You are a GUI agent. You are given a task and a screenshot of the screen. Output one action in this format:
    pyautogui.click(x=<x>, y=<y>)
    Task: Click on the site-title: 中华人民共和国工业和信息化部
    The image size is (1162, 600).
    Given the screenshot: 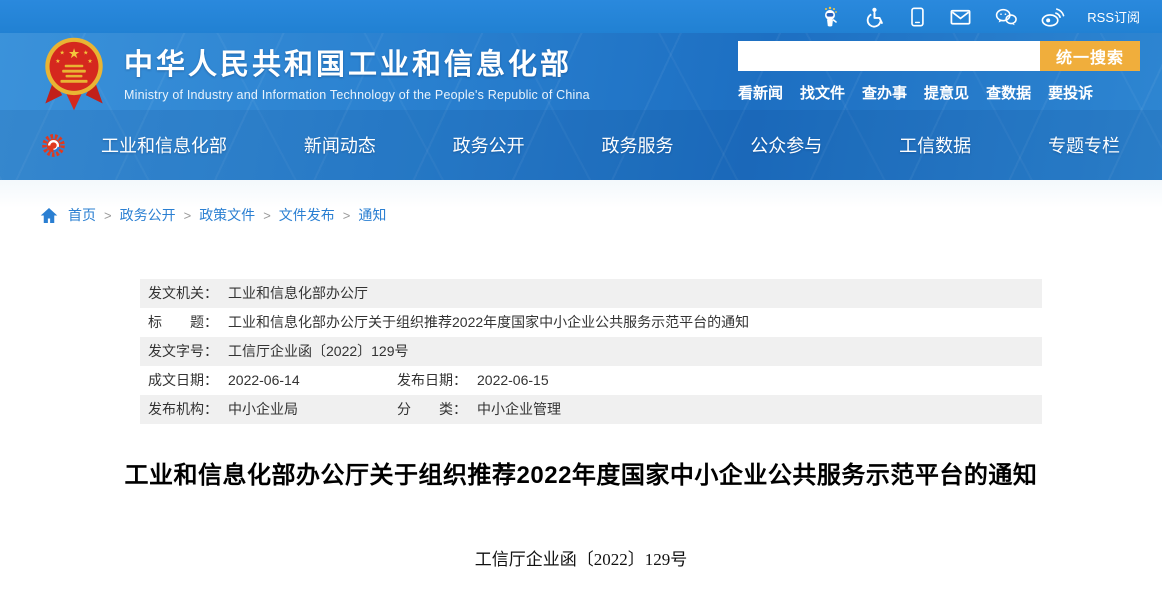 What is the action you would take?
    pyautogui.click(x=348, y=65)
    